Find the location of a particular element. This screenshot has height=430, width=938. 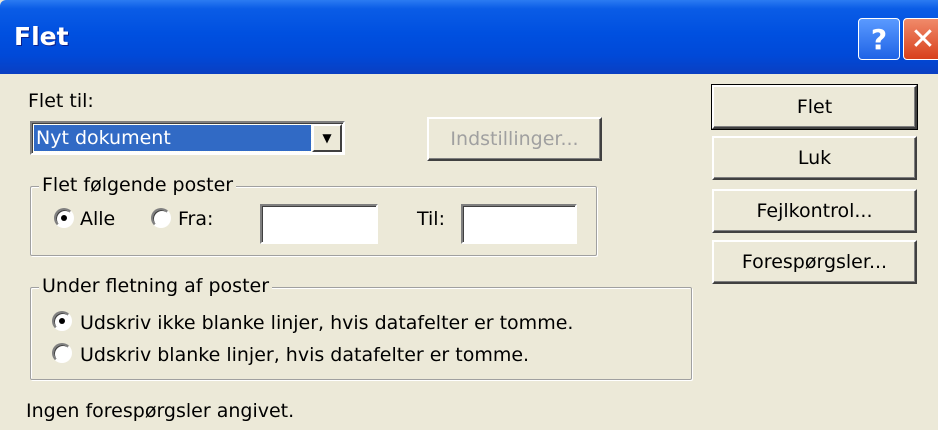

help-icon: ? is located at coordinates (879, 39).